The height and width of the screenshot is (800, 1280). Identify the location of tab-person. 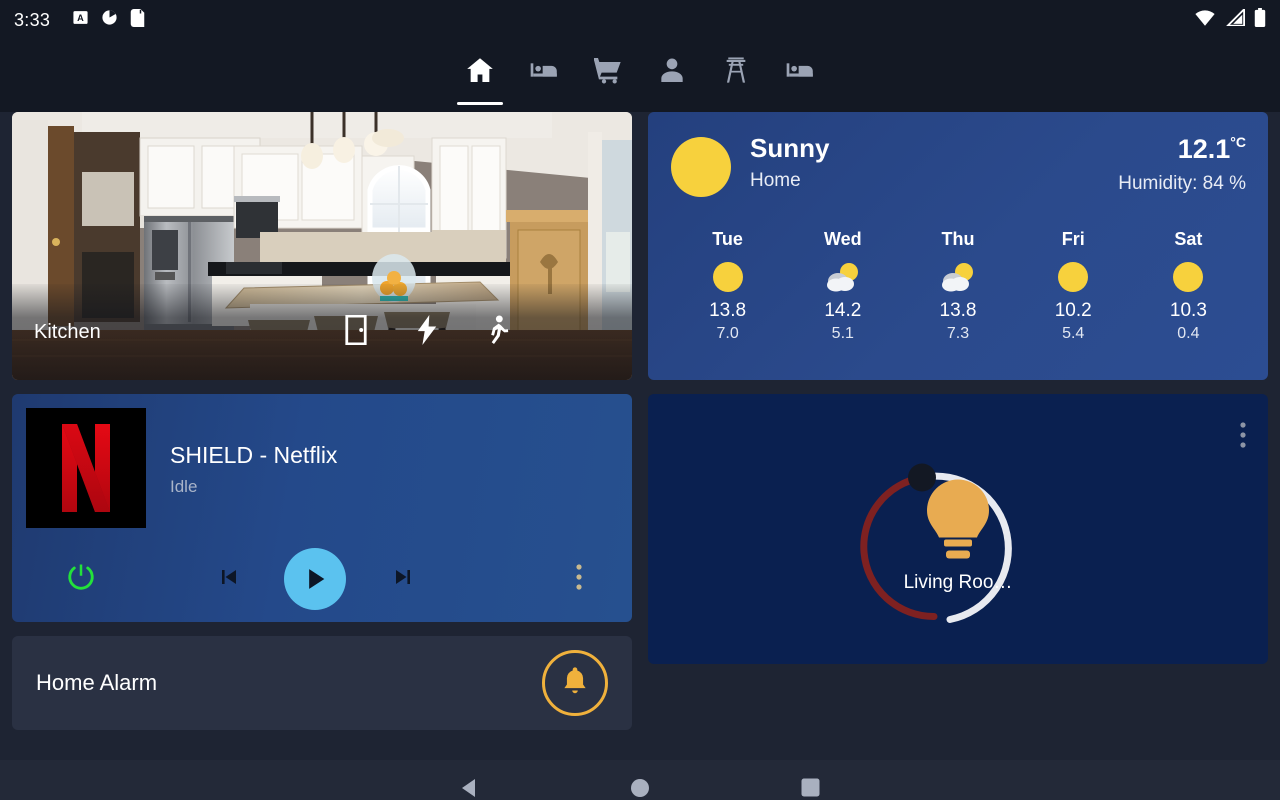
(672, 76).